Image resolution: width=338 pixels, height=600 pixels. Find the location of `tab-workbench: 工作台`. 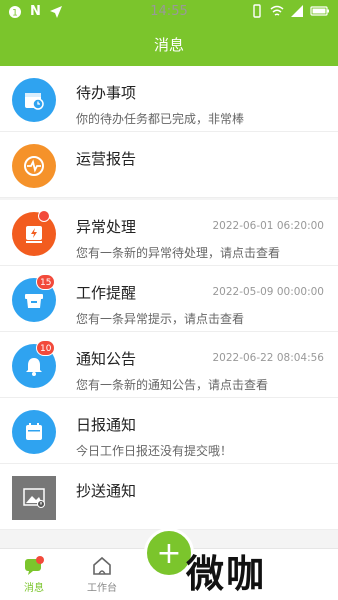

tab-workbench: 工作台 is located at coordinates (102, 574).